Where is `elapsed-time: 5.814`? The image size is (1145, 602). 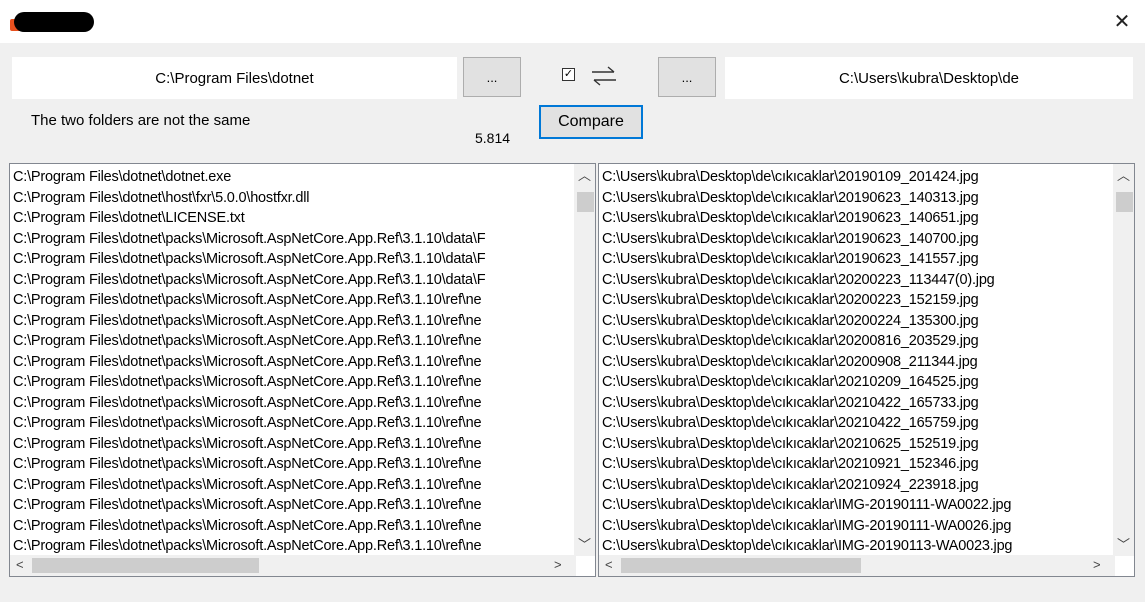 elapsed-time: 5.814 is located at coordinates (493, 138).